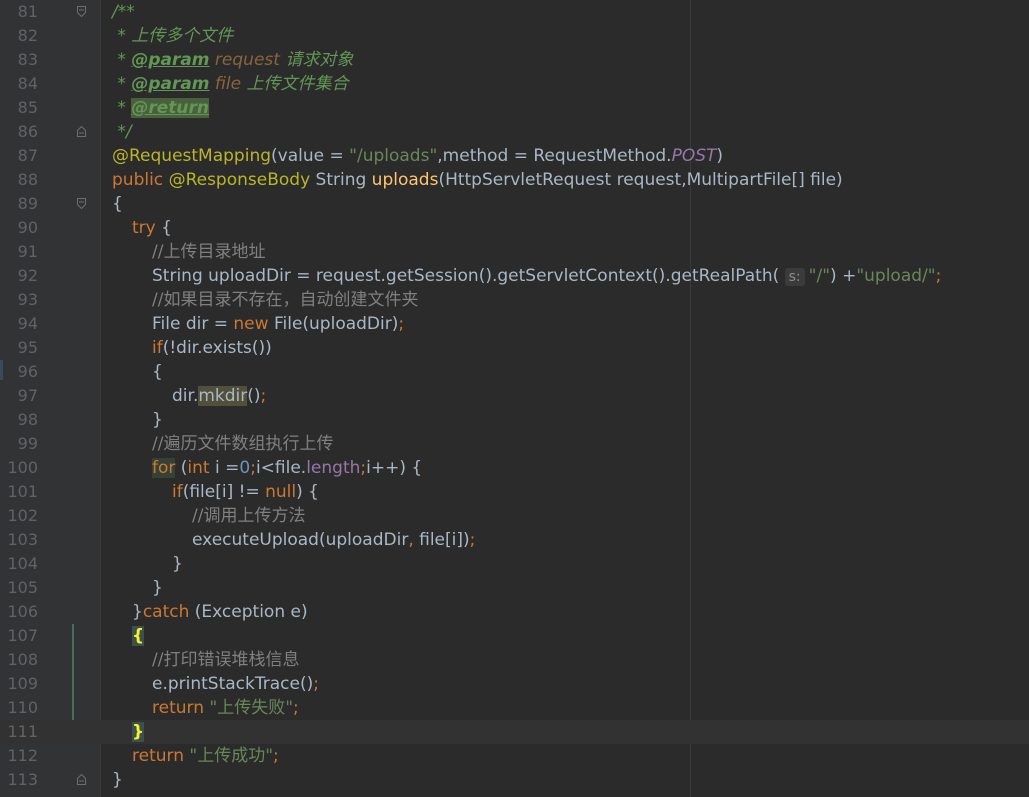 This screenshot has height=797, width=1029. I want to click on code-token: ) {, so click(307, 492).